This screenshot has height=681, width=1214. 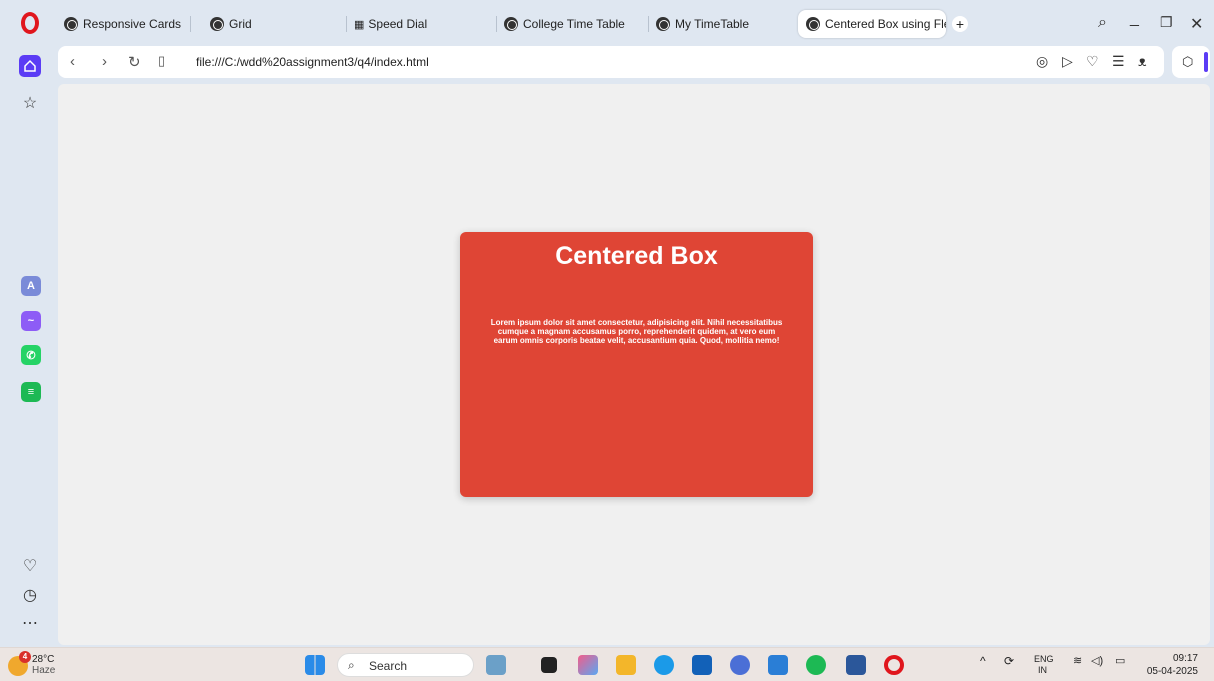 I want to click on minimize-button: _, so click(x=1134, y=19).